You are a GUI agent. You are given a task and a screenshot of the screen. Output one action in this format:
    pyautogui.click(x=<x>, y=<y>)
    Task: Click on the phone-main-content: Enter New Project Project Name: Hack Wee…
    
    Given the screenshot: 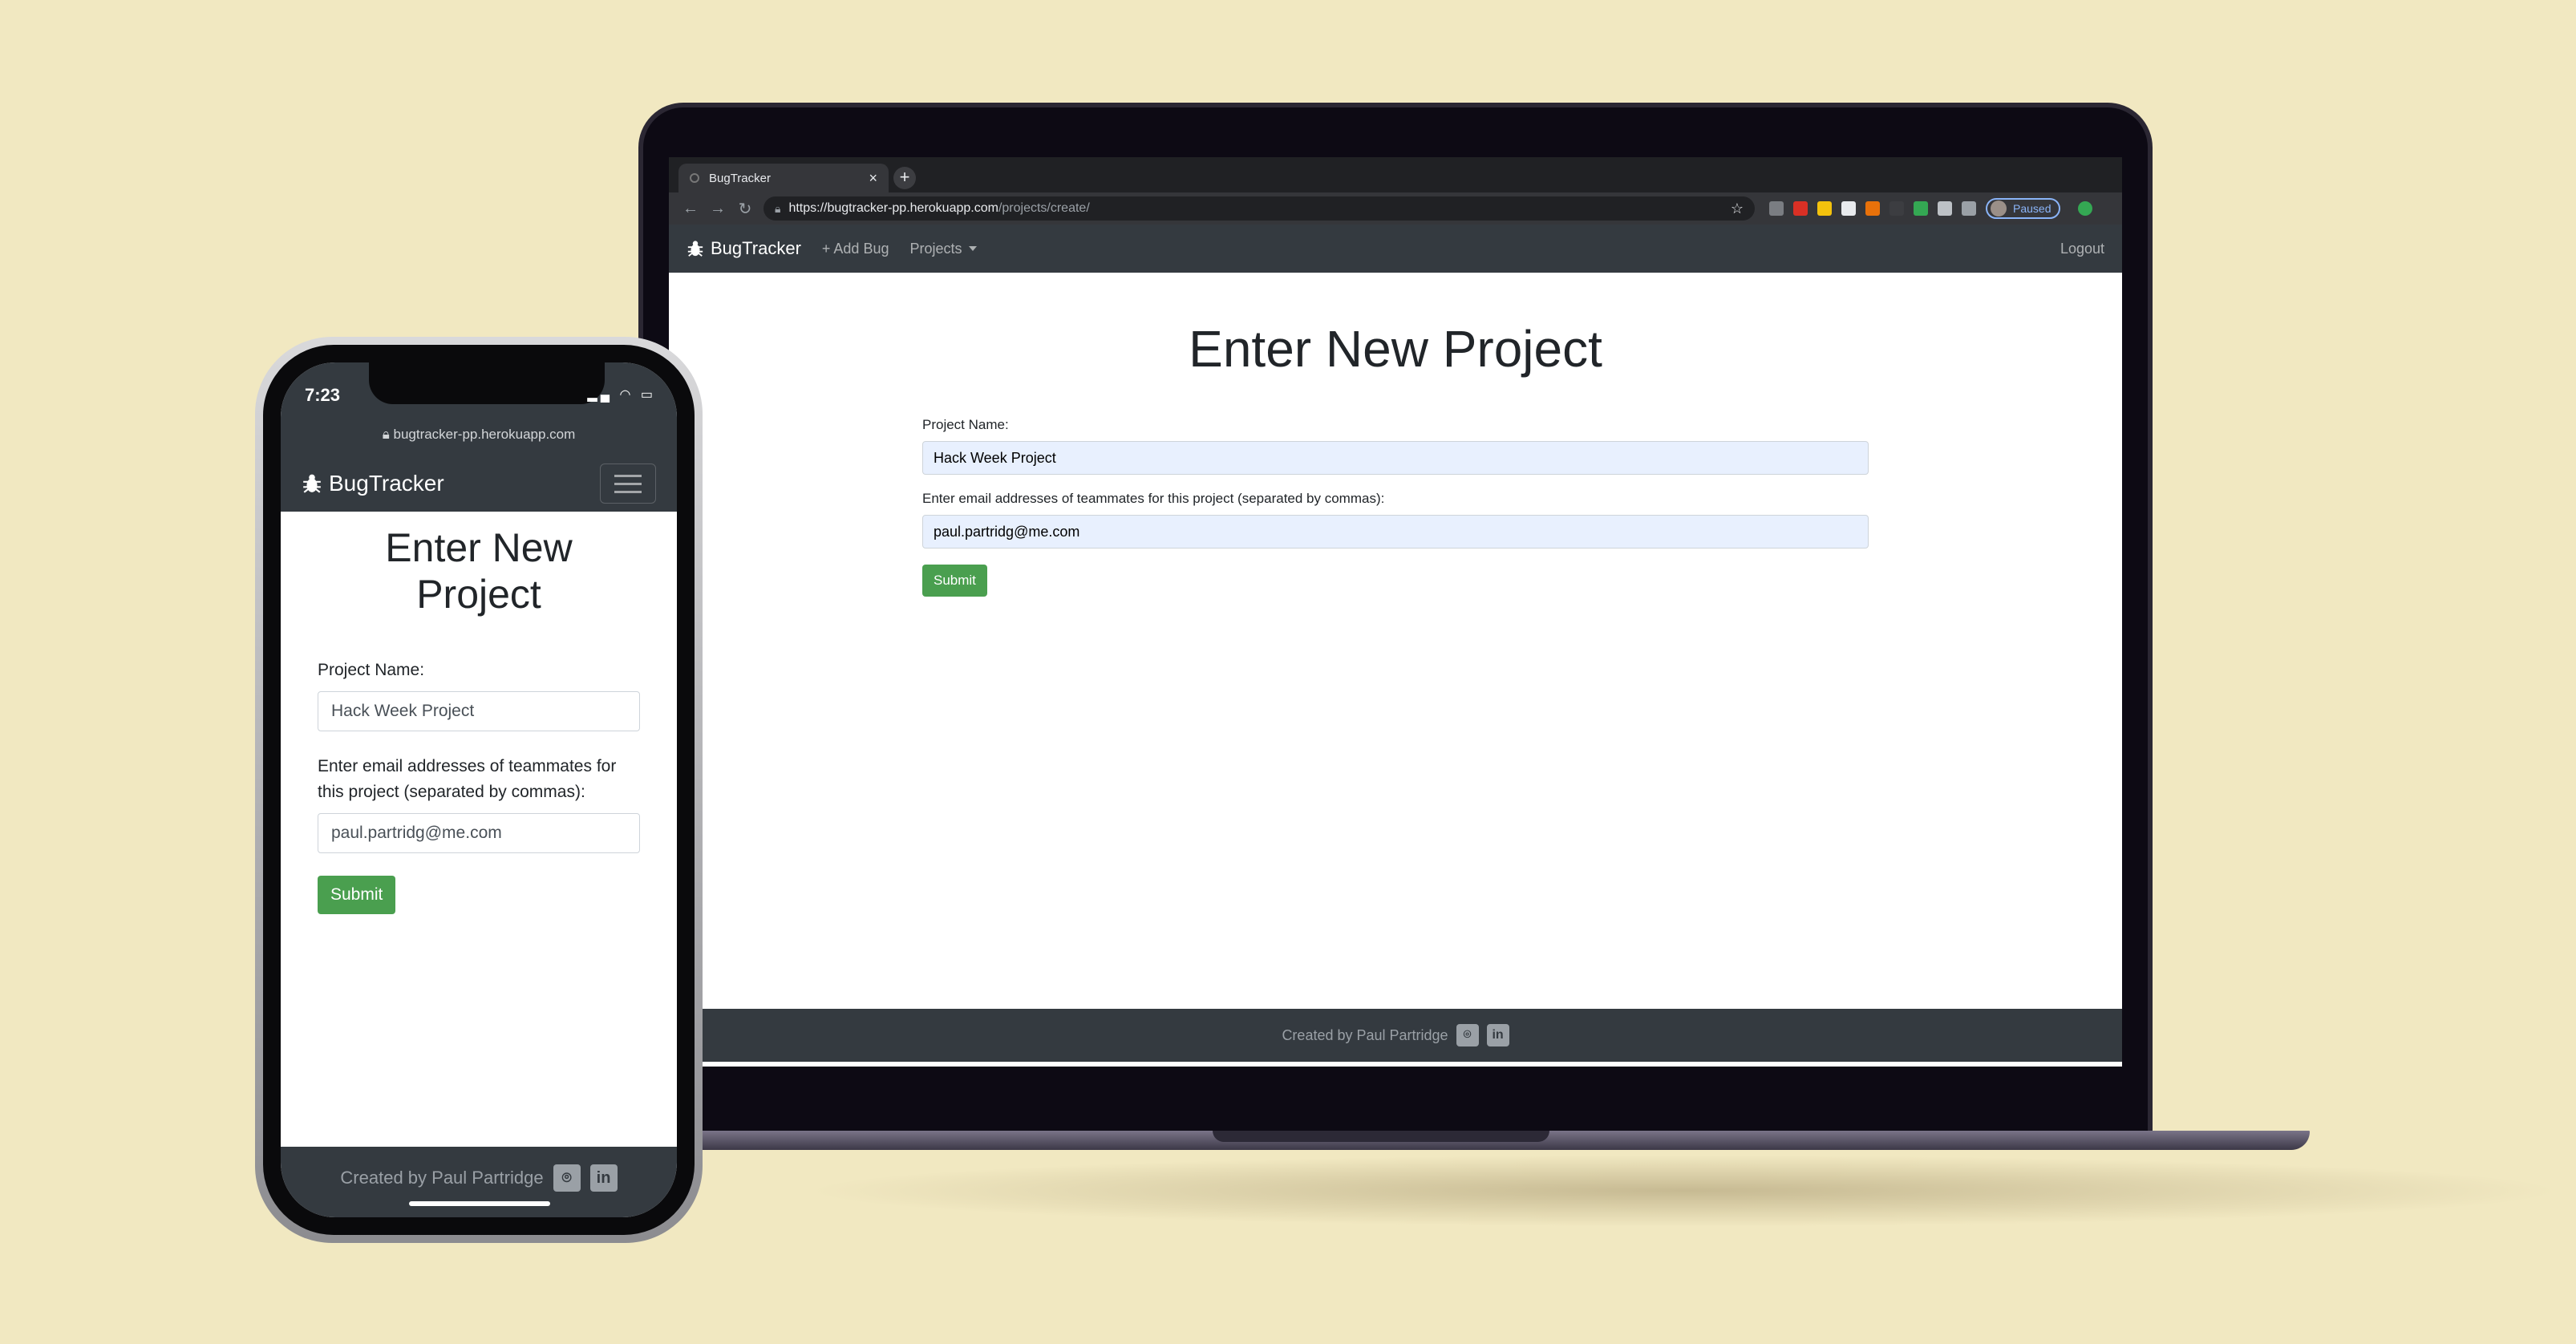 What is the action you would take?
    pyautogui.click(x=479, y=829)
    